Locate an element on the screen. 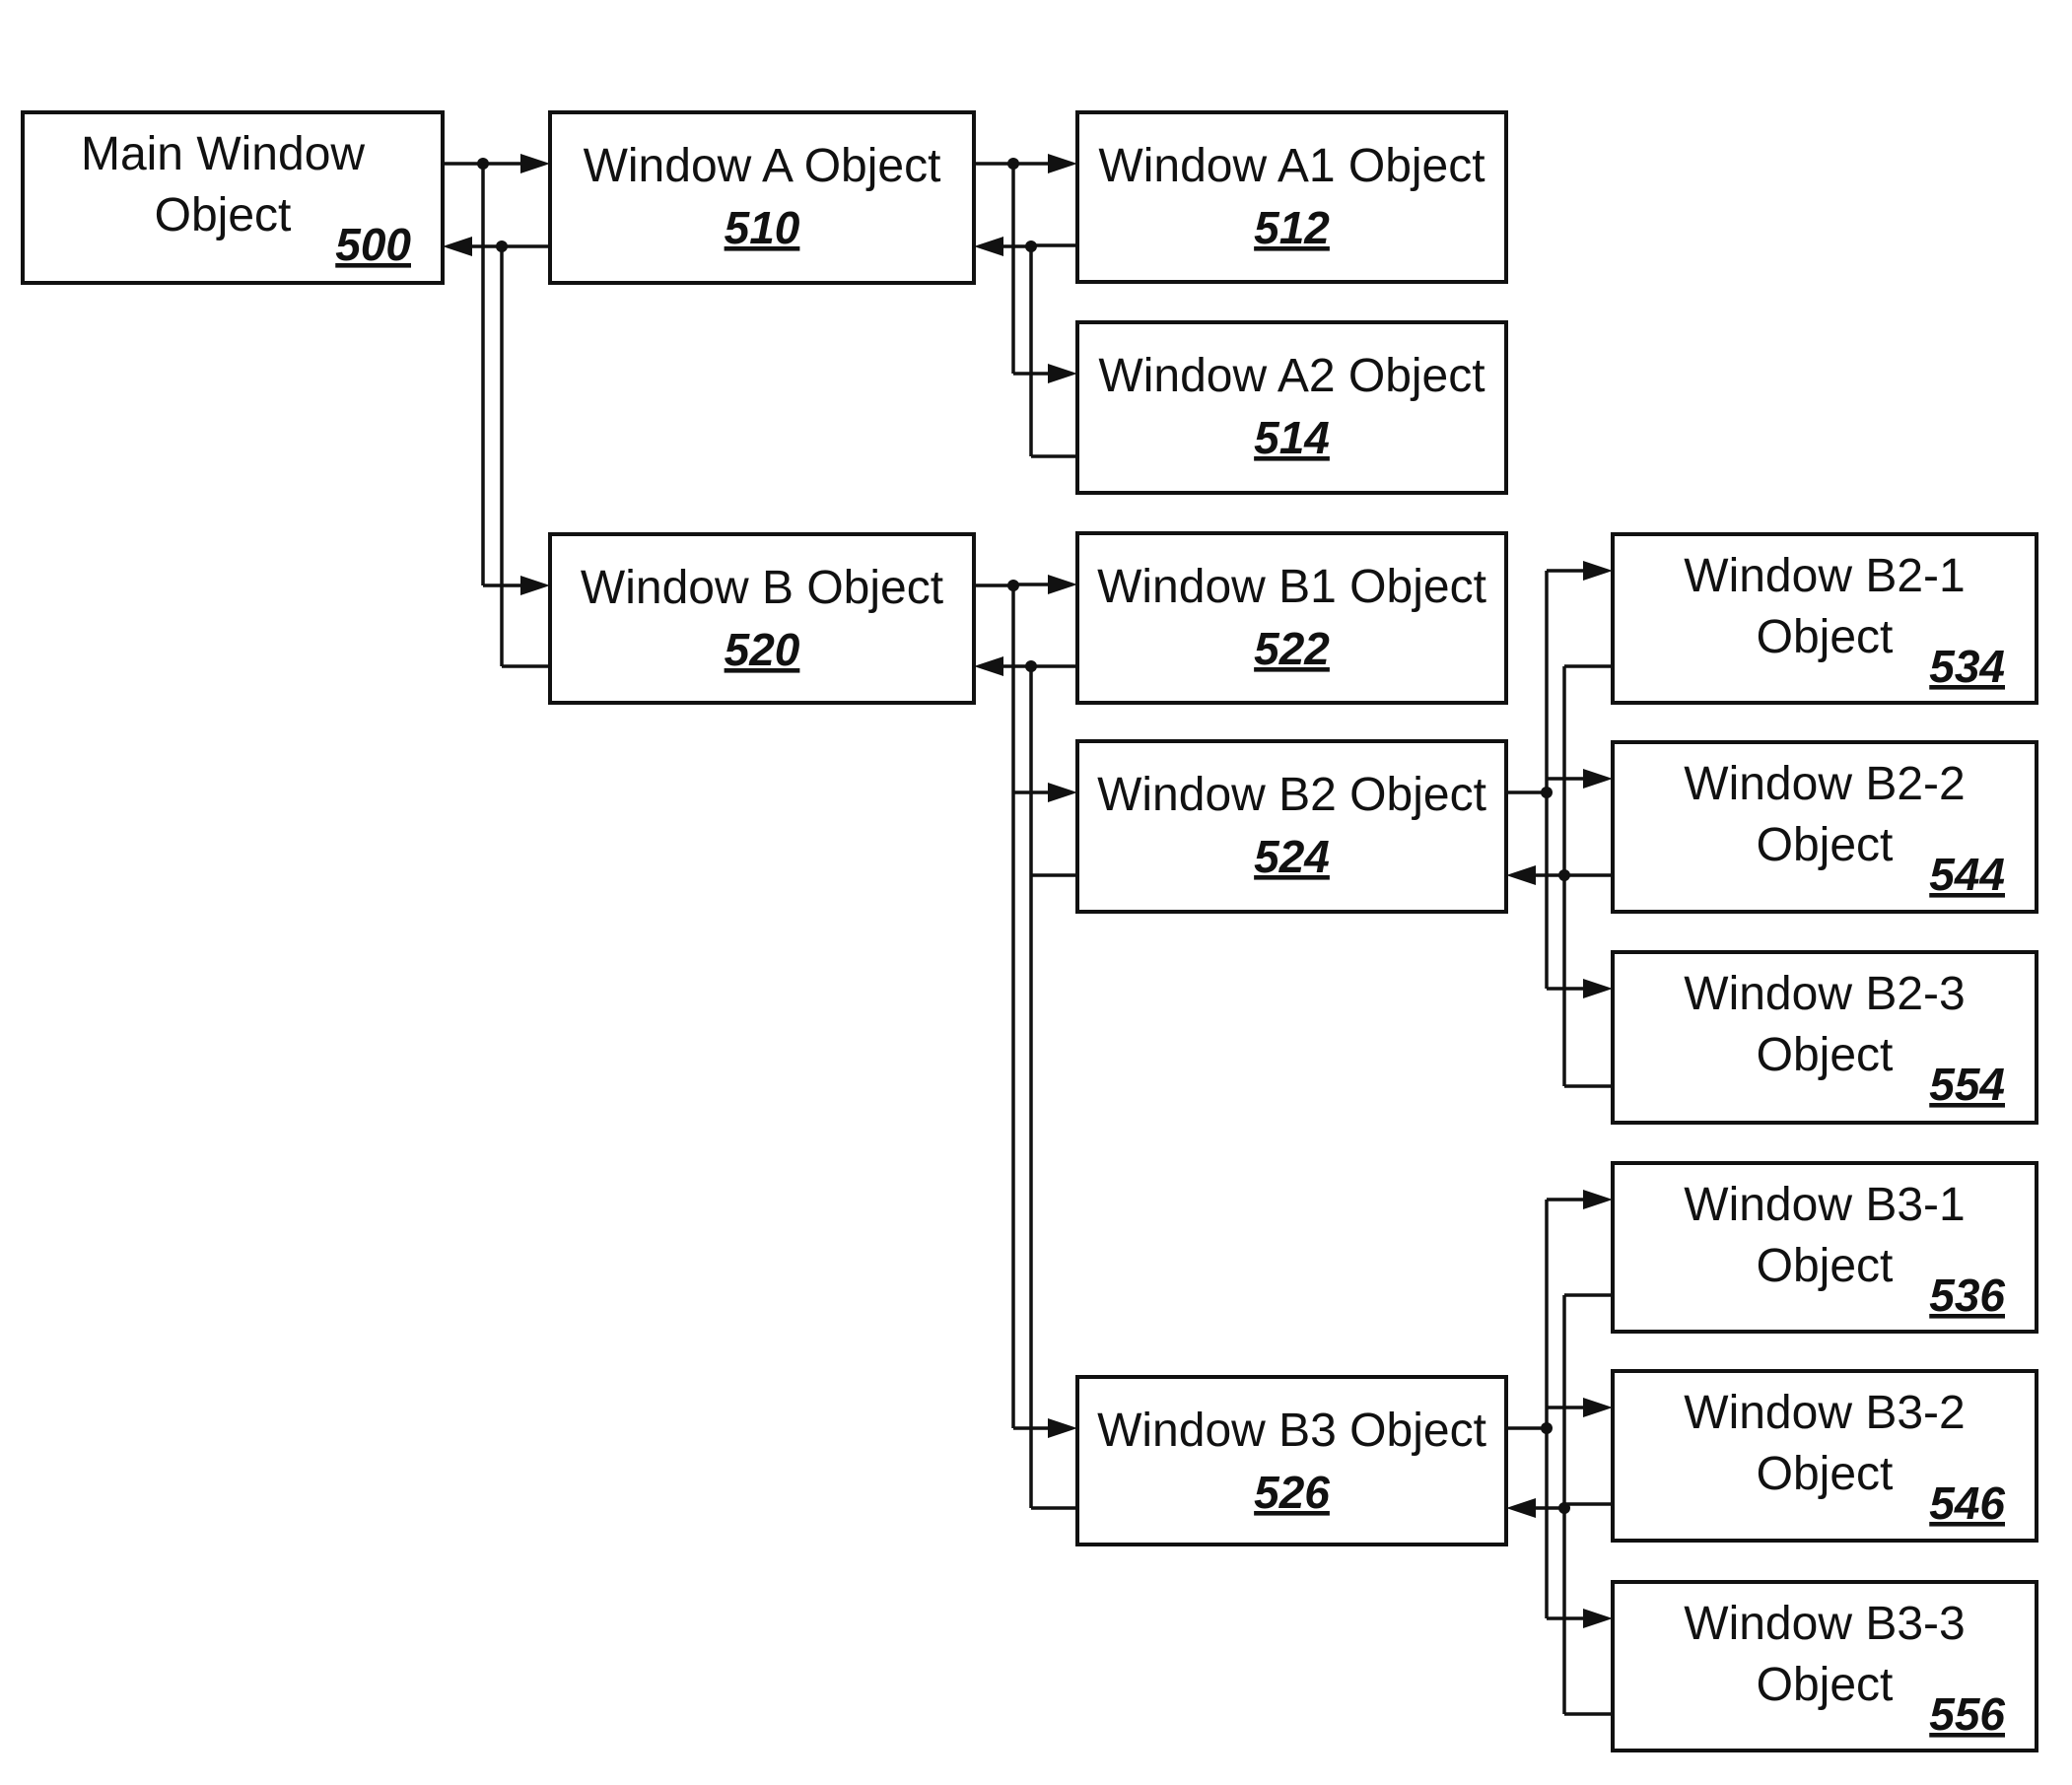 The width and height of the screenshot is (2072, 1785). reference-number: 510 is located at coordinates (762, 227).